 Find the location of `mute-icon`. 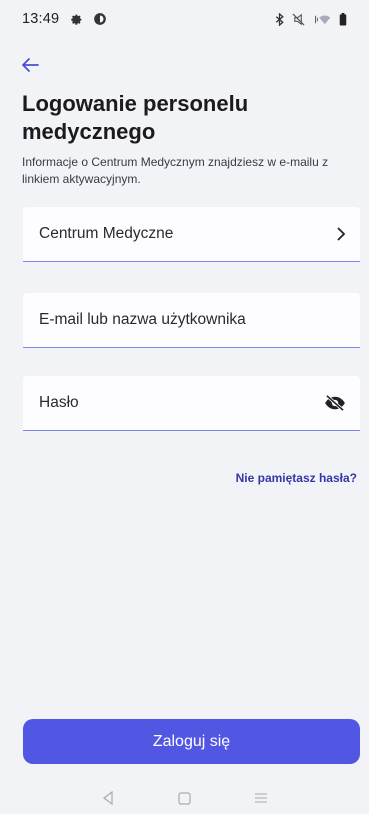

mute-icon is located at coordinates (298, 19).